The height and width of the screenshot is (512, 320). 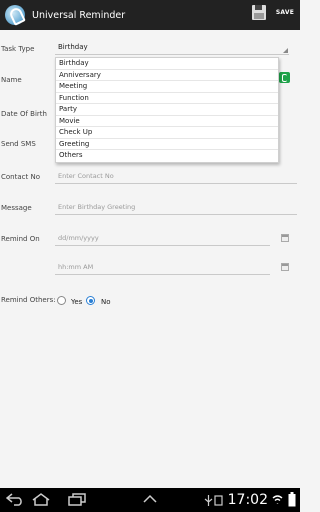 I want to click on dropdown-item-greeting: Greeting, so click(x=167, y=144).